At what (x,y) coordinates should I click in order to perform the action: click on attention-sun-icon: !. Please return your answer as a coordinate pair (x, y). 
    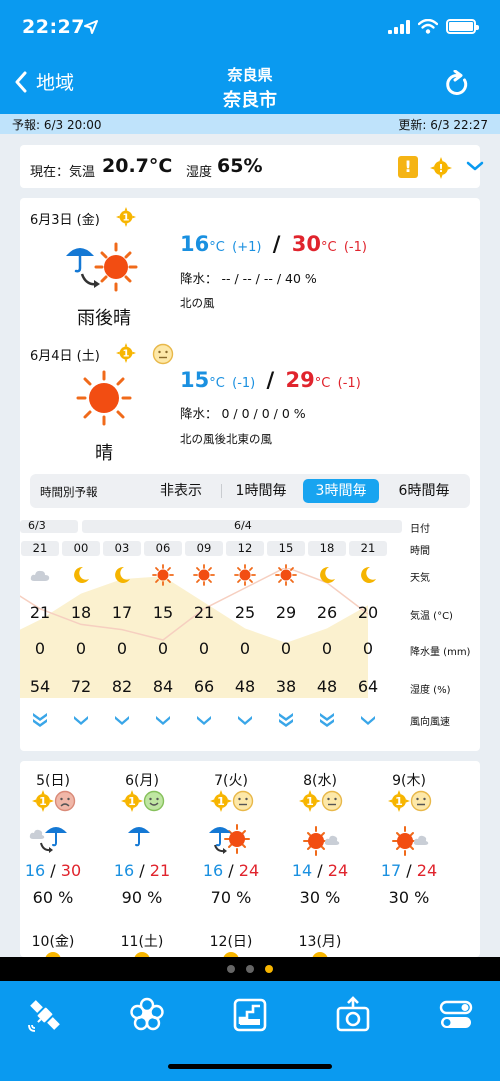
    Looking at the image, I should click on (441, 168).